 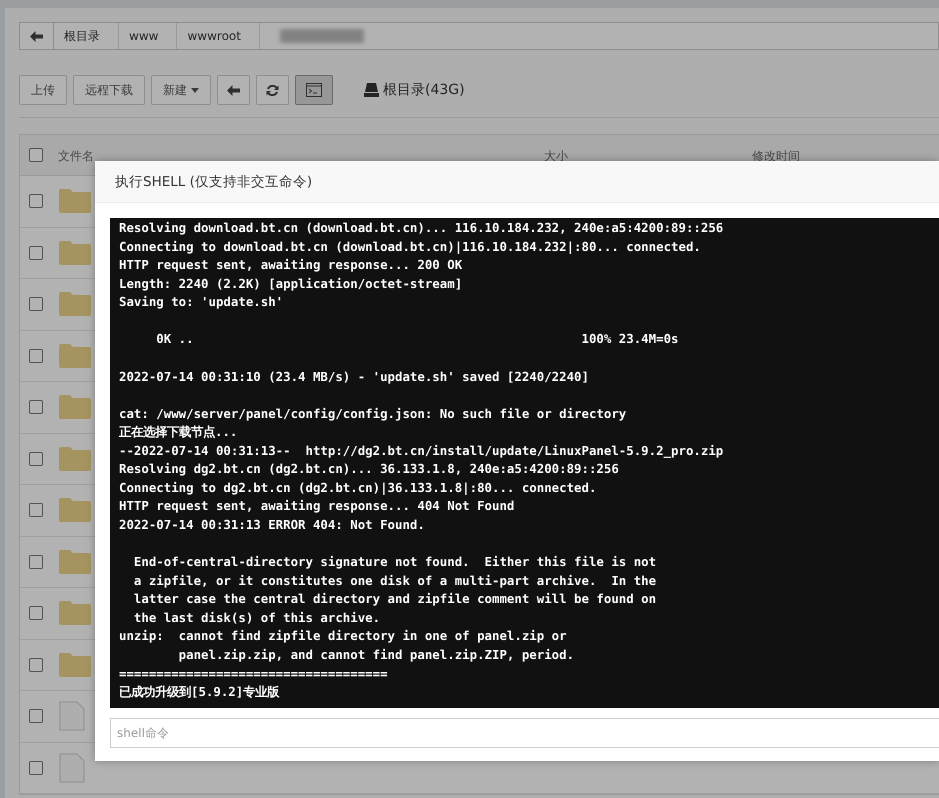 I want to click on back-button, so click(x=233, y=90).